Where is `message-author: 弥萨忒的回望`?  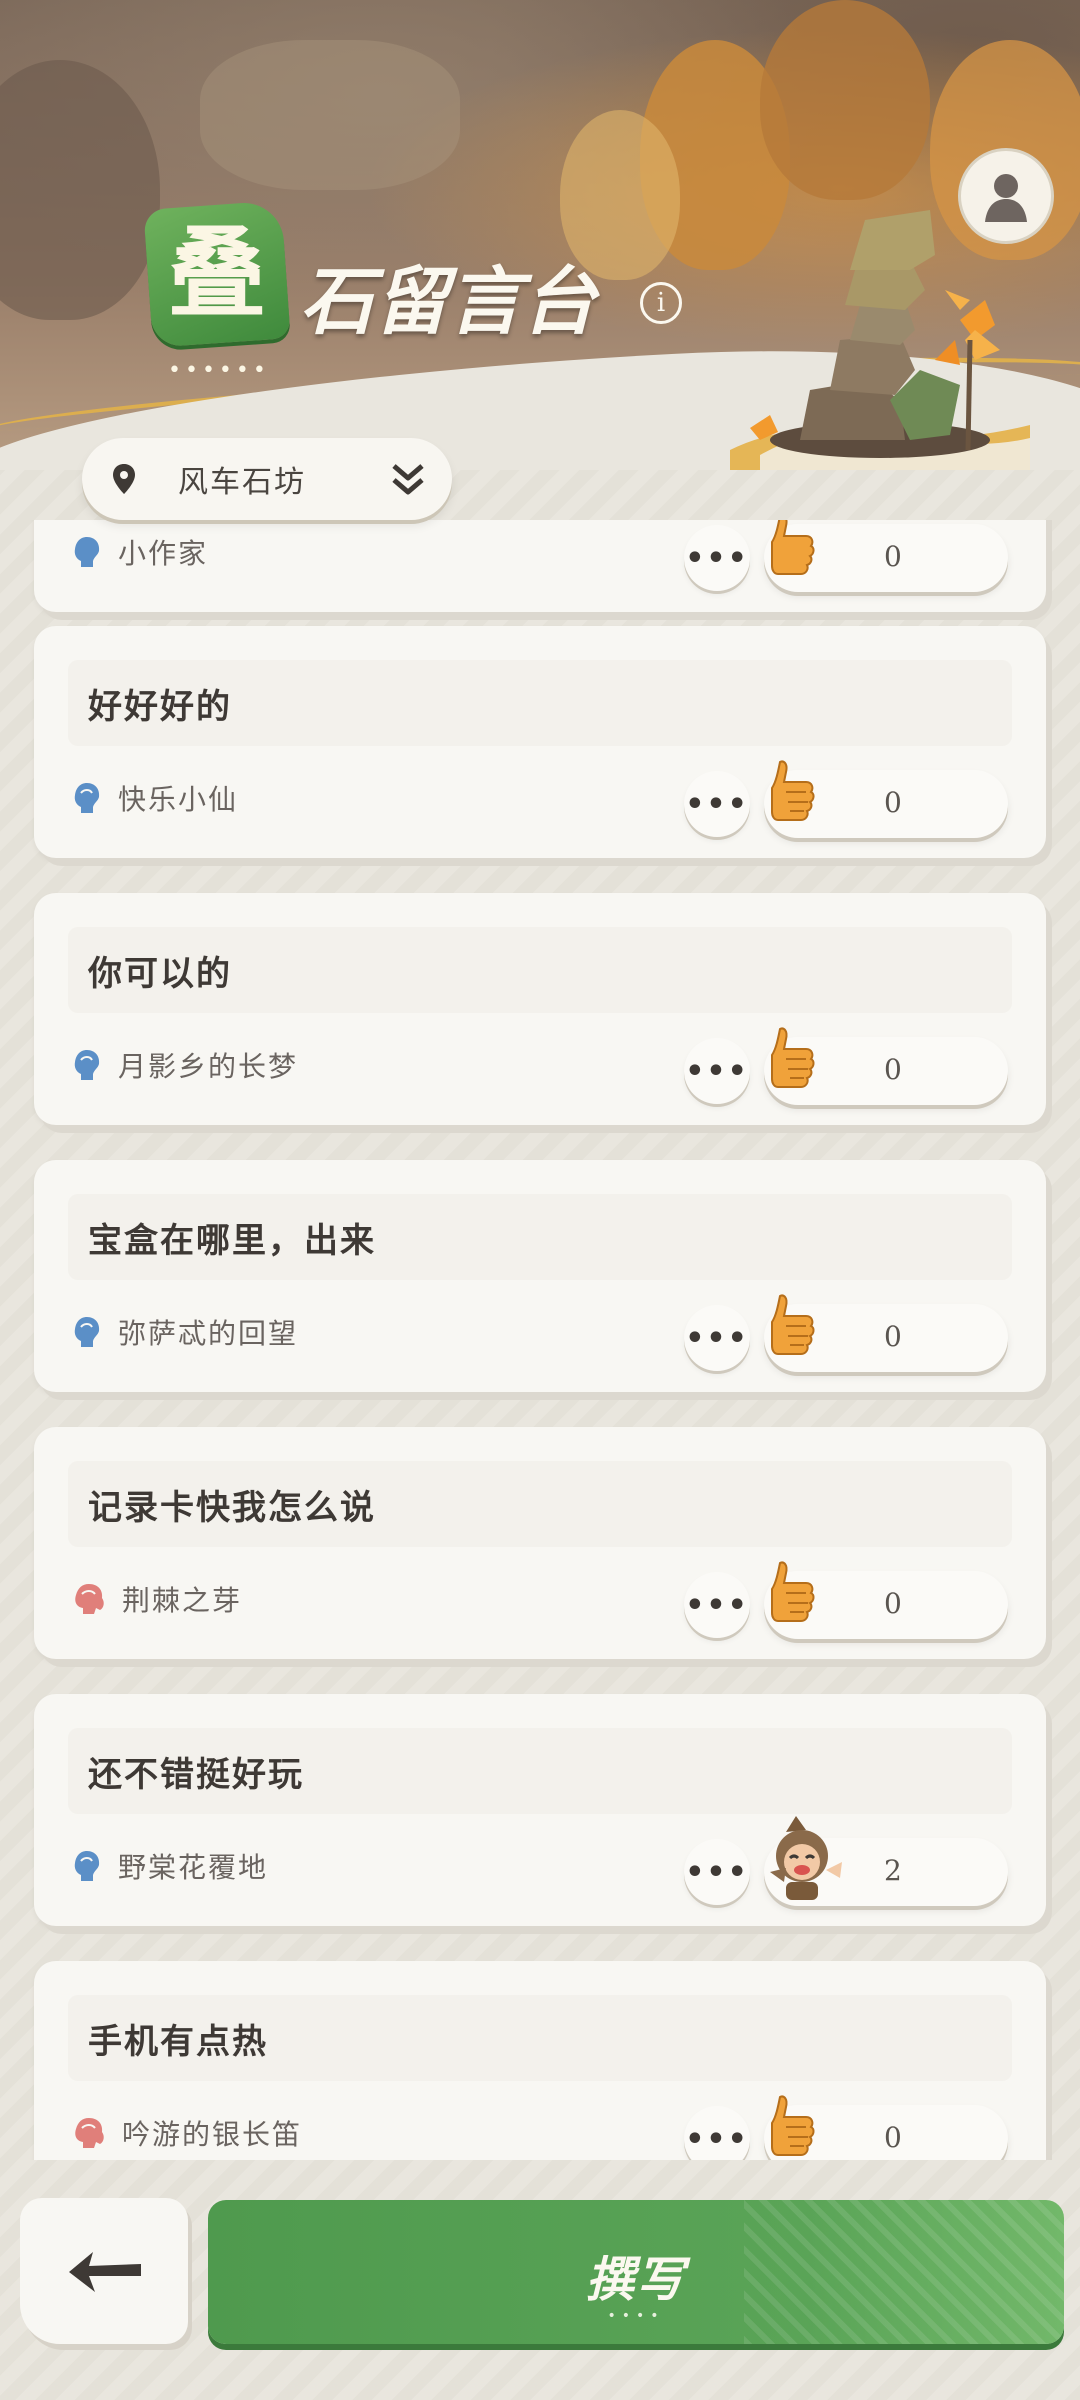 message-author: 弥萨忒的回望 is located at coordinates (185, 1332).